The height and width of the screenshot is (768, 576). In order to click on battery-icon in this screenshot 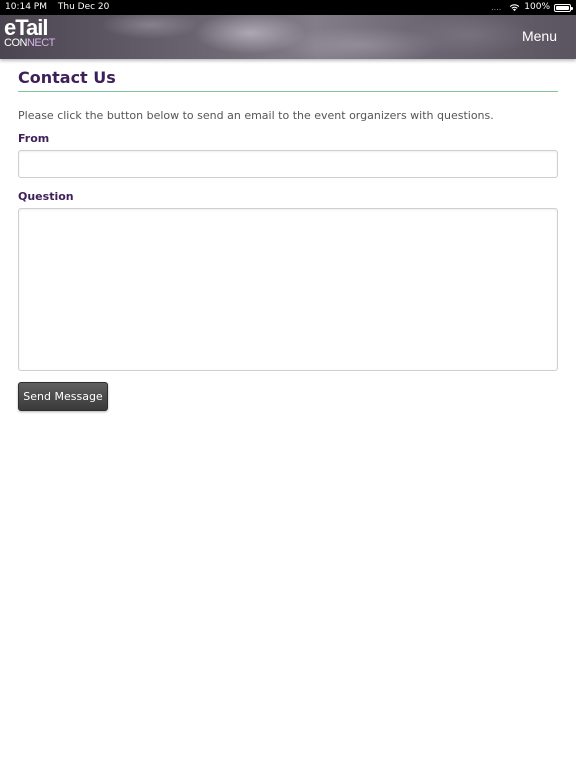, I will do `click(563, 7)`.